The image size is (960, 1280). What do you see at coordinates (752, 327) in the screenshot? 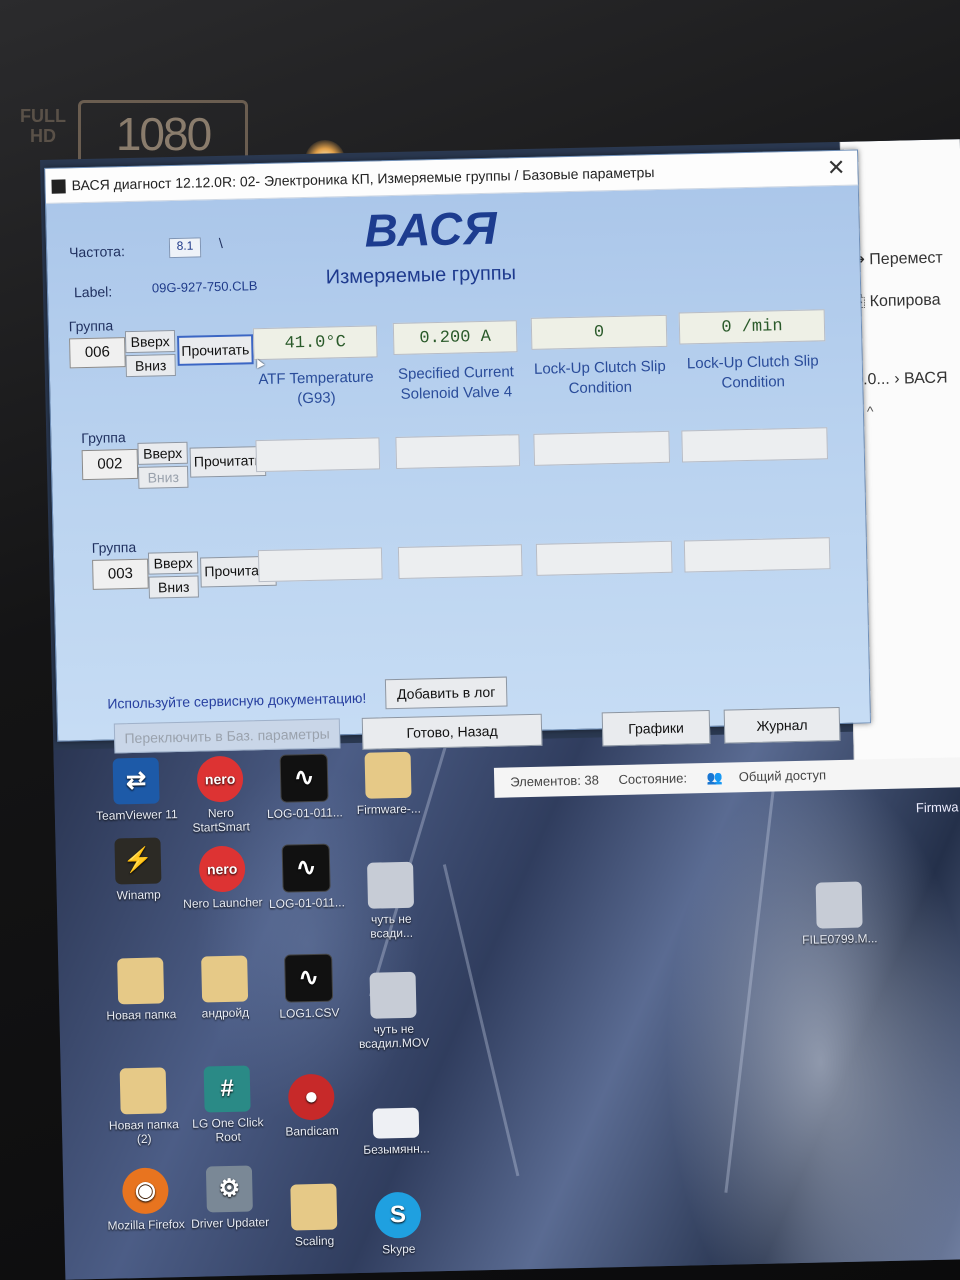
I see `measurement-value-field: 0 /min` at bounding box center [752, 327].